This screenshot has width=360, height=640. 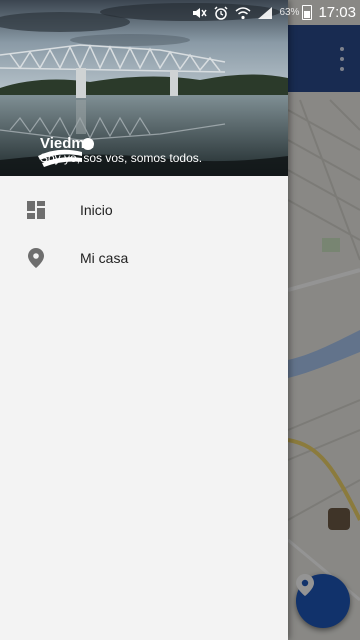 I want to click on battery-icon, so click(x=307, y=12).